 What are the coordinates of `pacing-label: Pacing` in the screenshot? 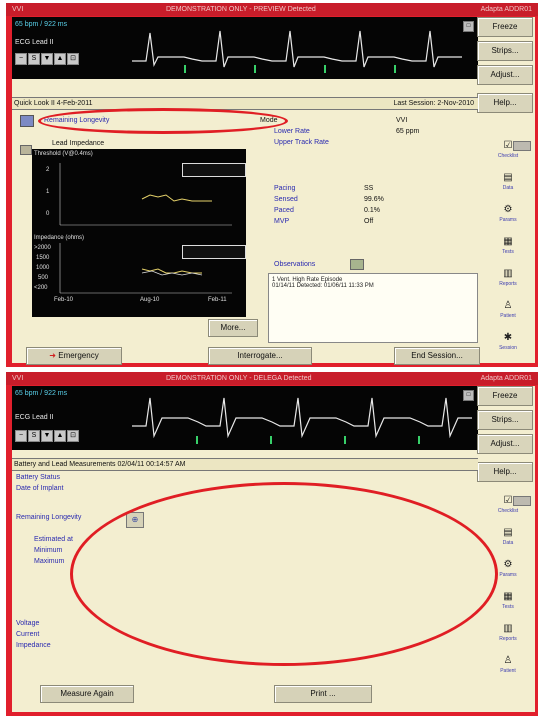 It's located at (284, 188).